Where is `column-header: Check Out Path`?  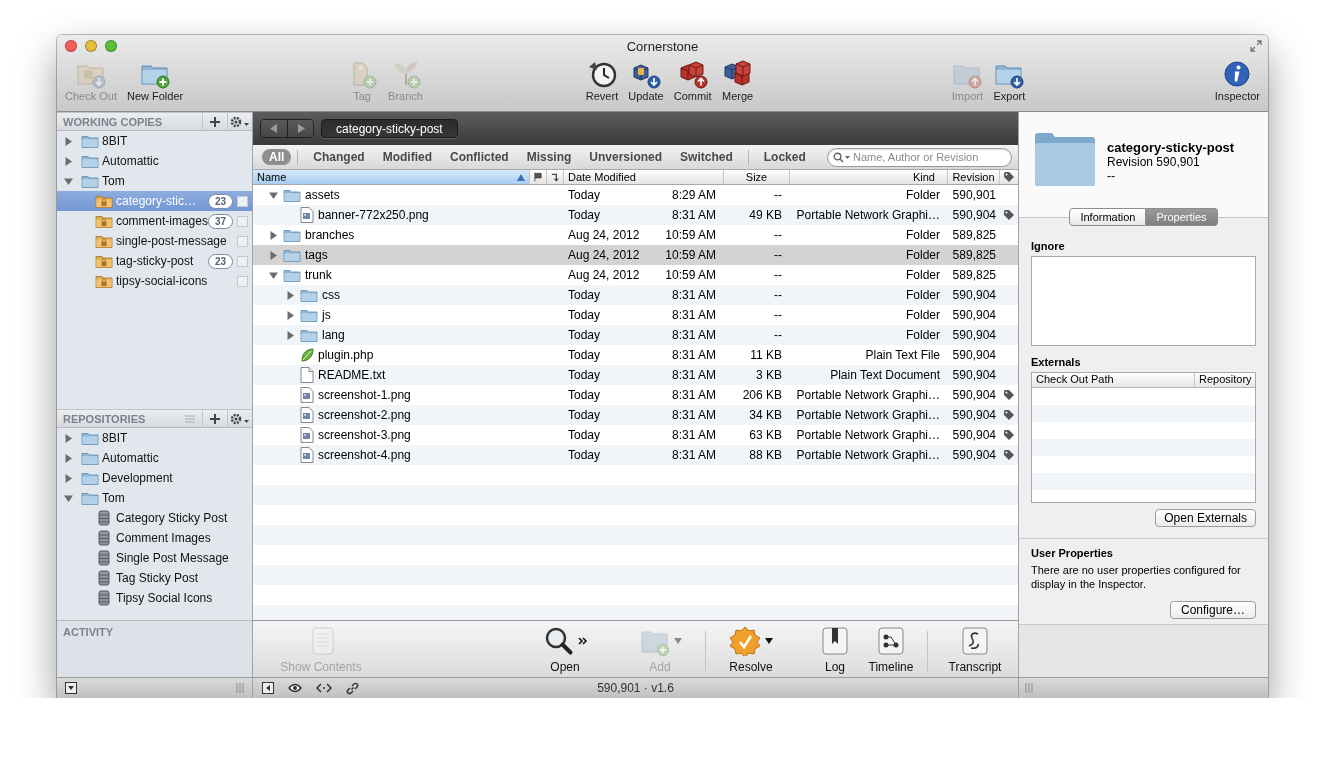
column-header: Check Out Path is located at coordinates (1113, 380).